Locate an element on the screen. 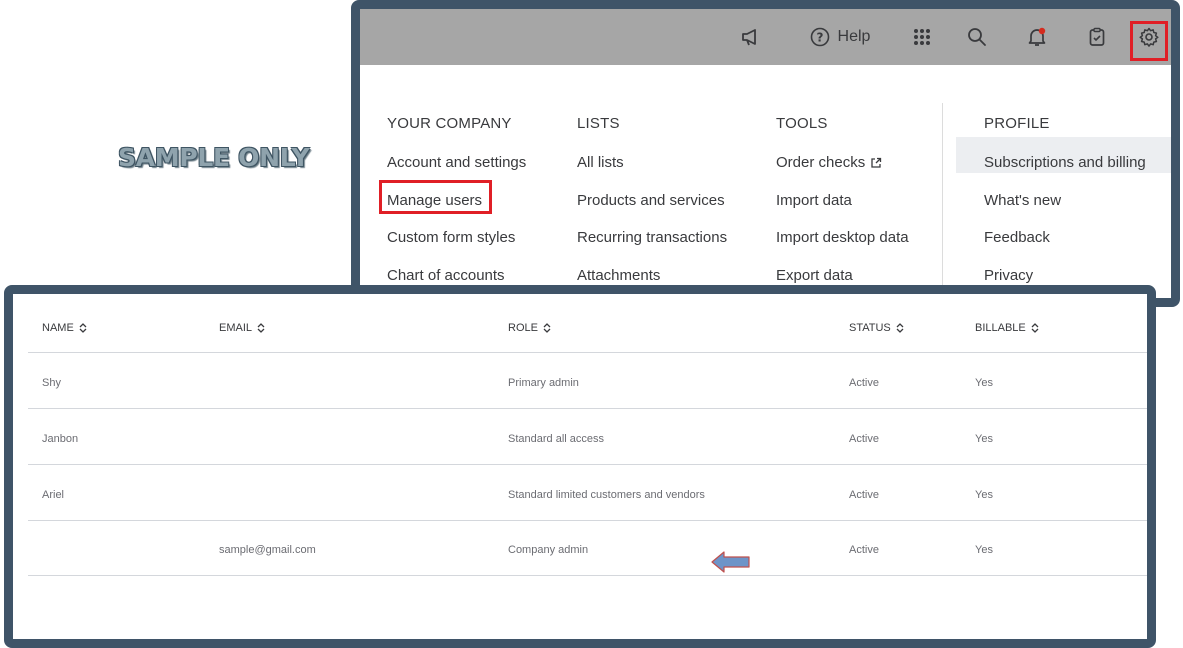 This screenshot has height=648, width=1183. help-label: Help is located at coordinates (854, 36).